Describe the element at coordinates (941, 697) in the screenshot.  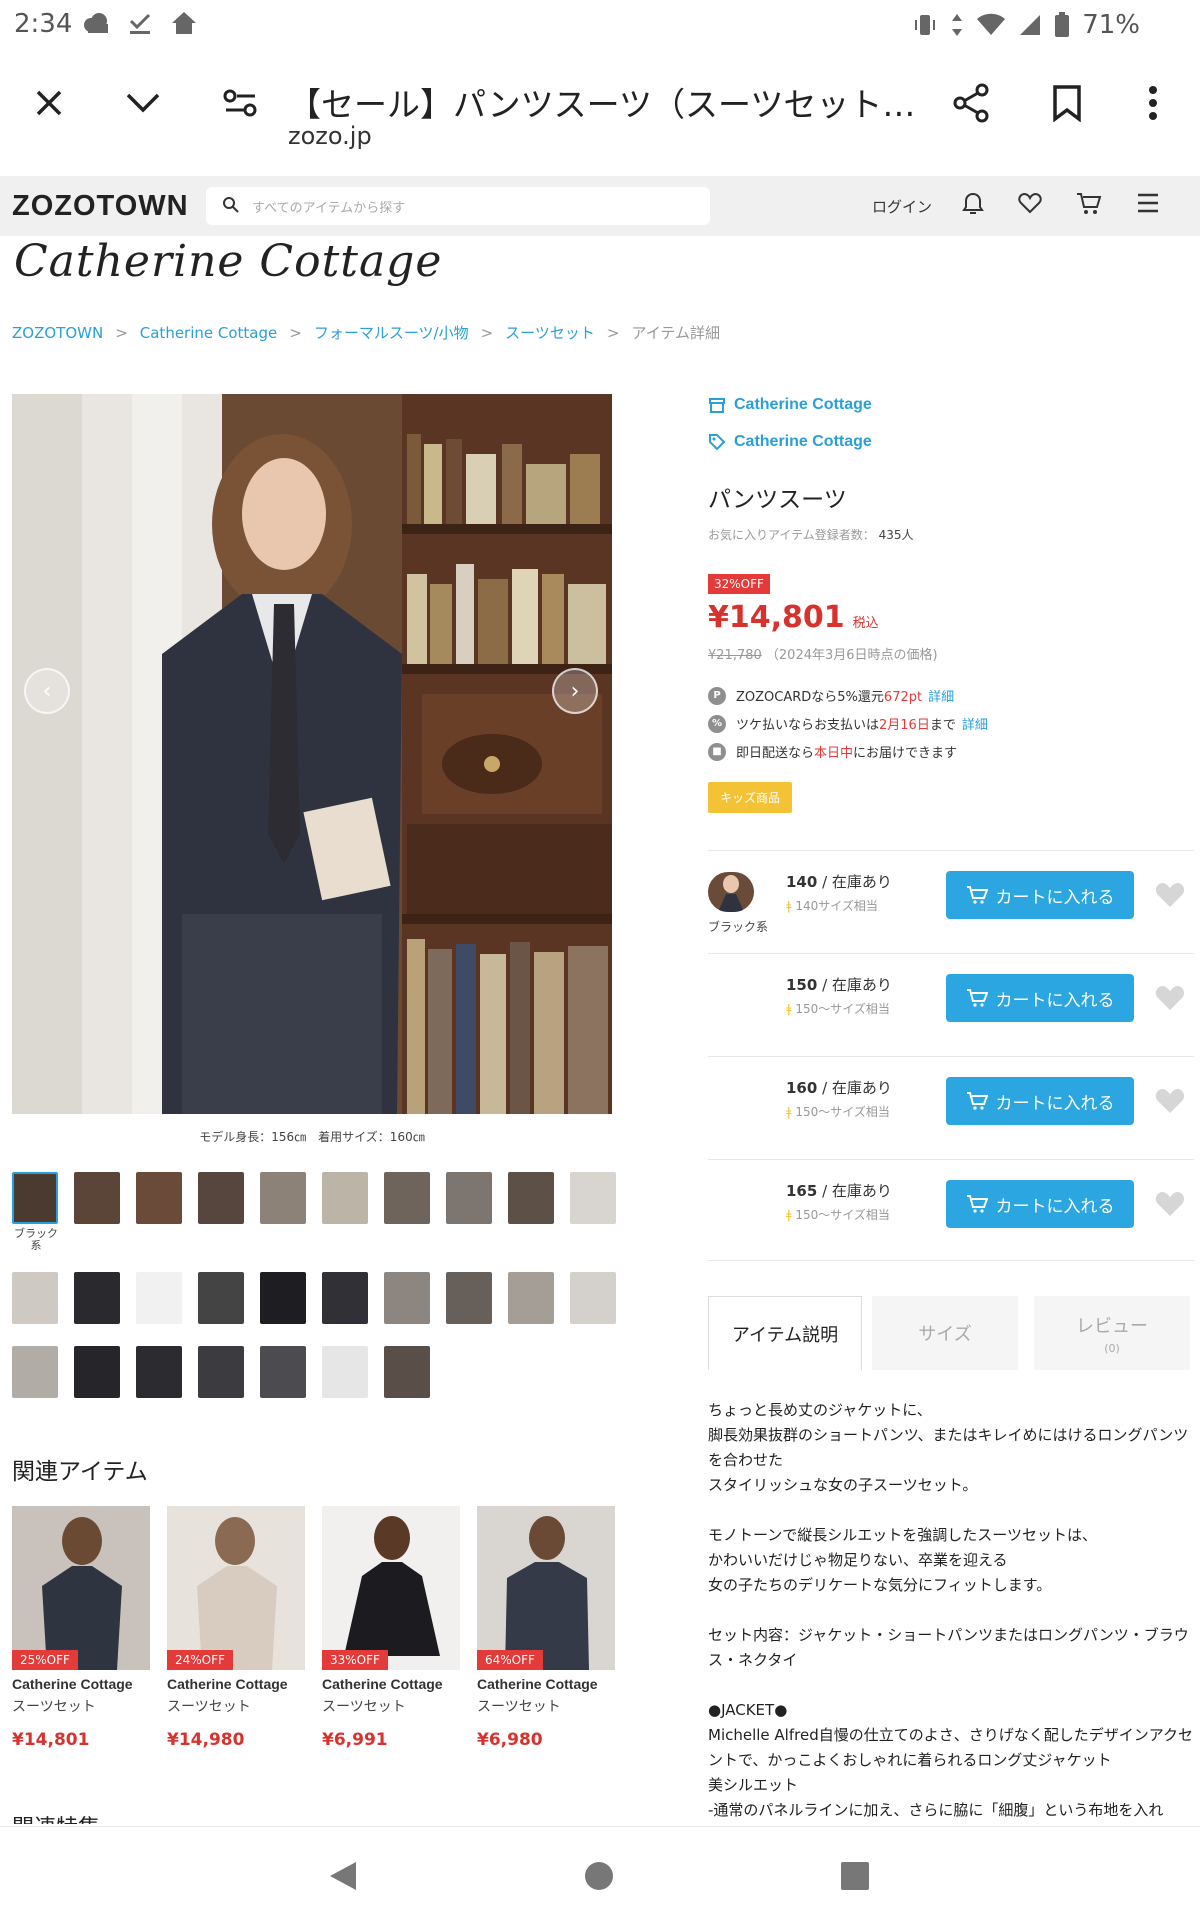
I see `zozocard-detail-link: 詳細` at that location.